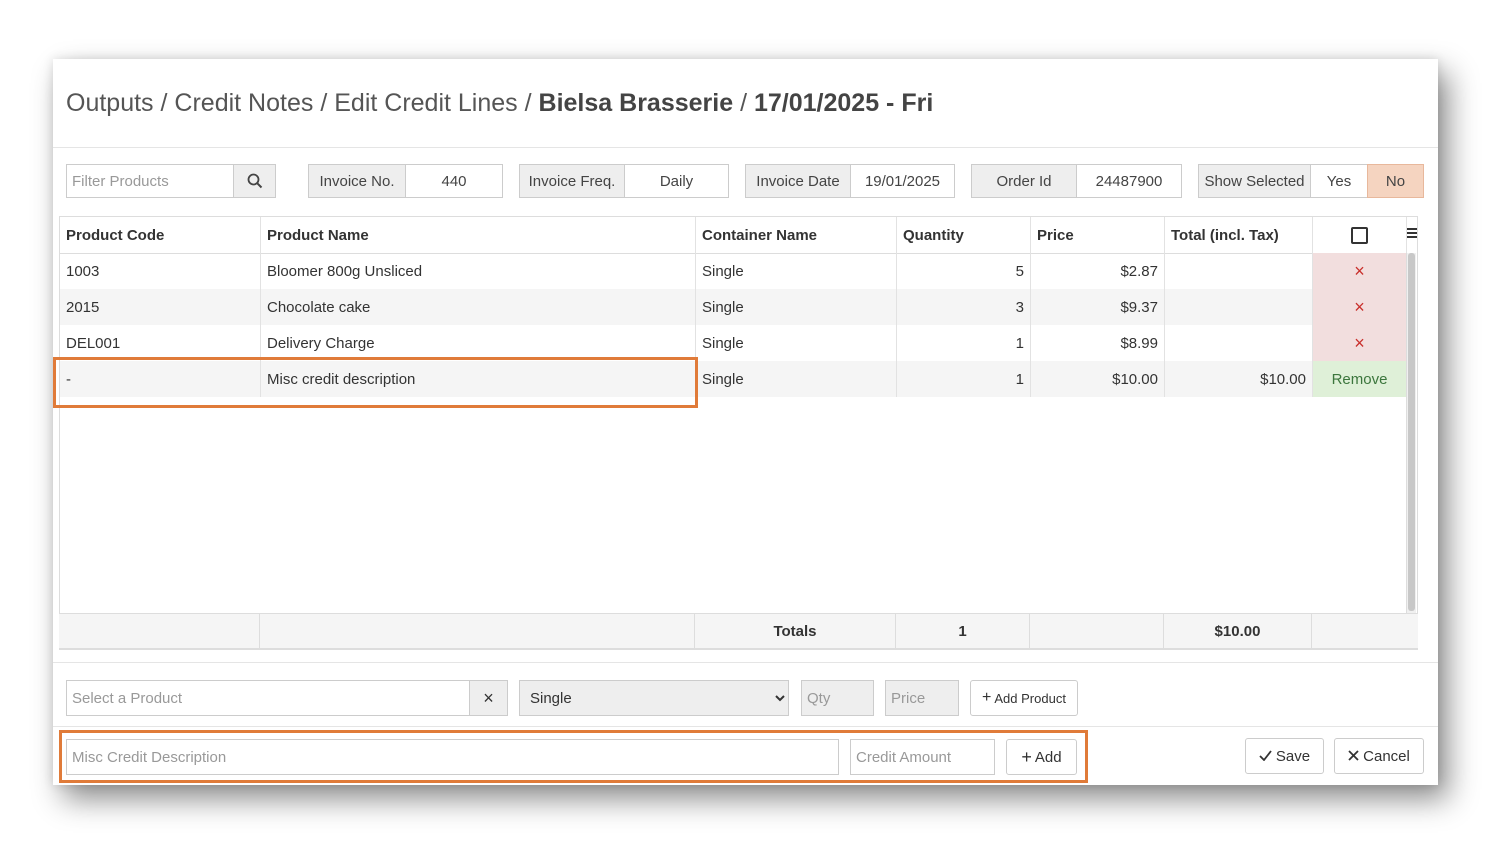 The height and width of the screenshot is (852, 1498). I want to click on scrollbar-thumb, so click(1411, 432).